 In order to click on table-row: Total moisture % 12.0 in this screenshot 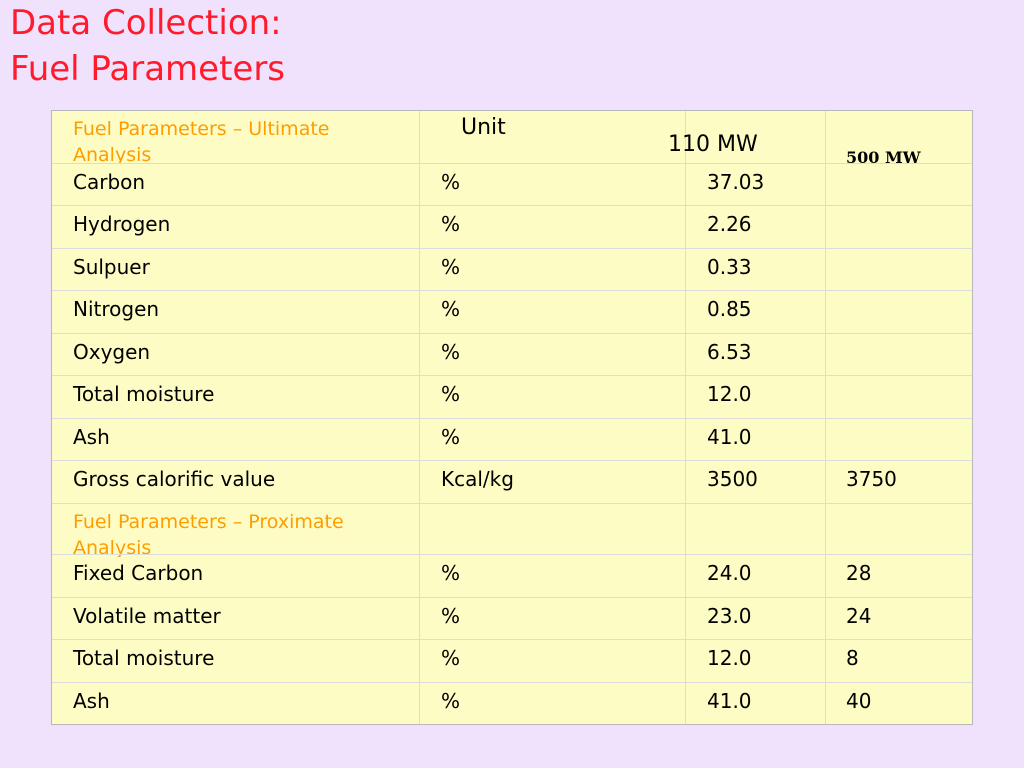, I will do `click(512, 396)`.